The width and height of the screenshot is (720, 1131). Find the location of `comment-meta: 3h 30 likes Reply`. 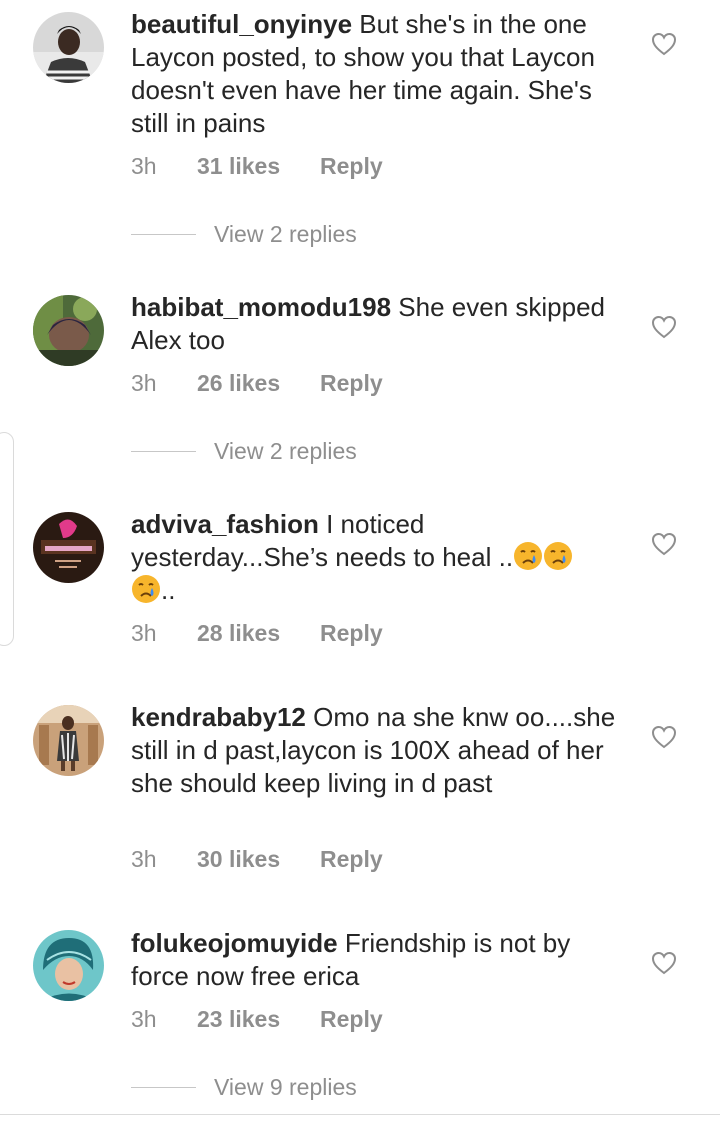

comment-meta: 3h 30 likes Reply is located at coordinates (257, 859).